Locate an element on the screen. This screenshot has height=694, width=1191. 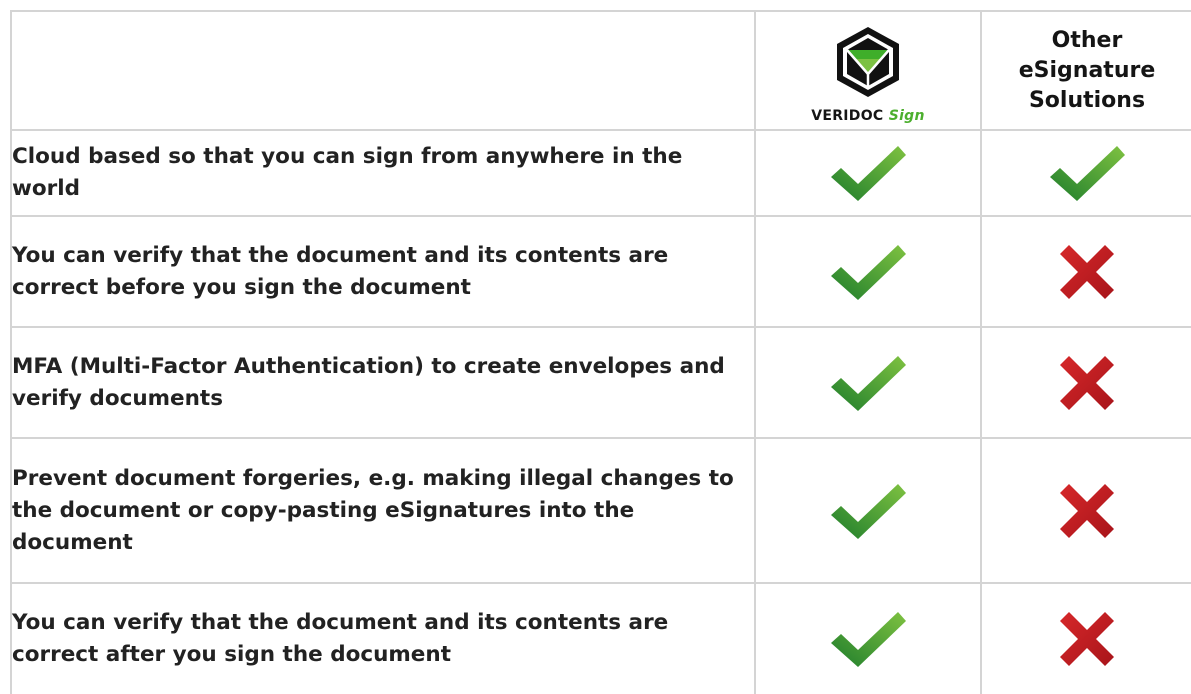
veridoc-cube-logo-icon is located at coordinates (868, 62).